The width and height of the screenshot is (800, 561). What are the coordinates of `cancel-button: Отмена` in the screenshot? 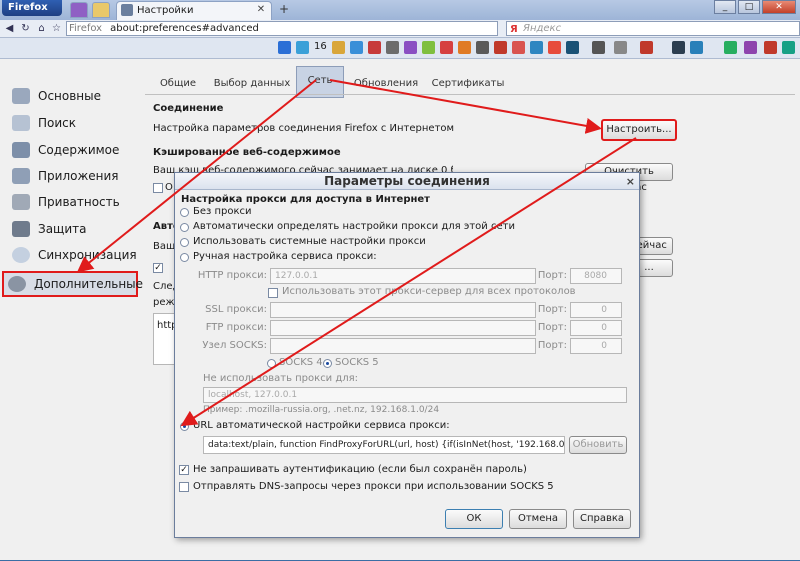 It's located at (538, 519).